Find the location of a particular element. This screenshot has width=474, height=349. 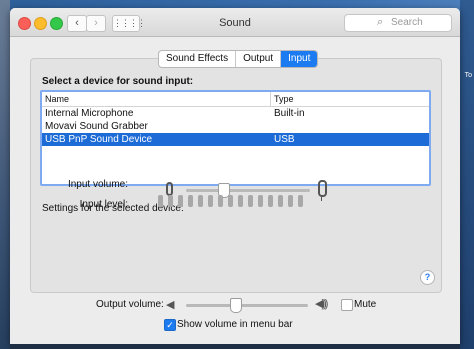

input-volume-label: Input volume: is located at coordinates (97, 184).